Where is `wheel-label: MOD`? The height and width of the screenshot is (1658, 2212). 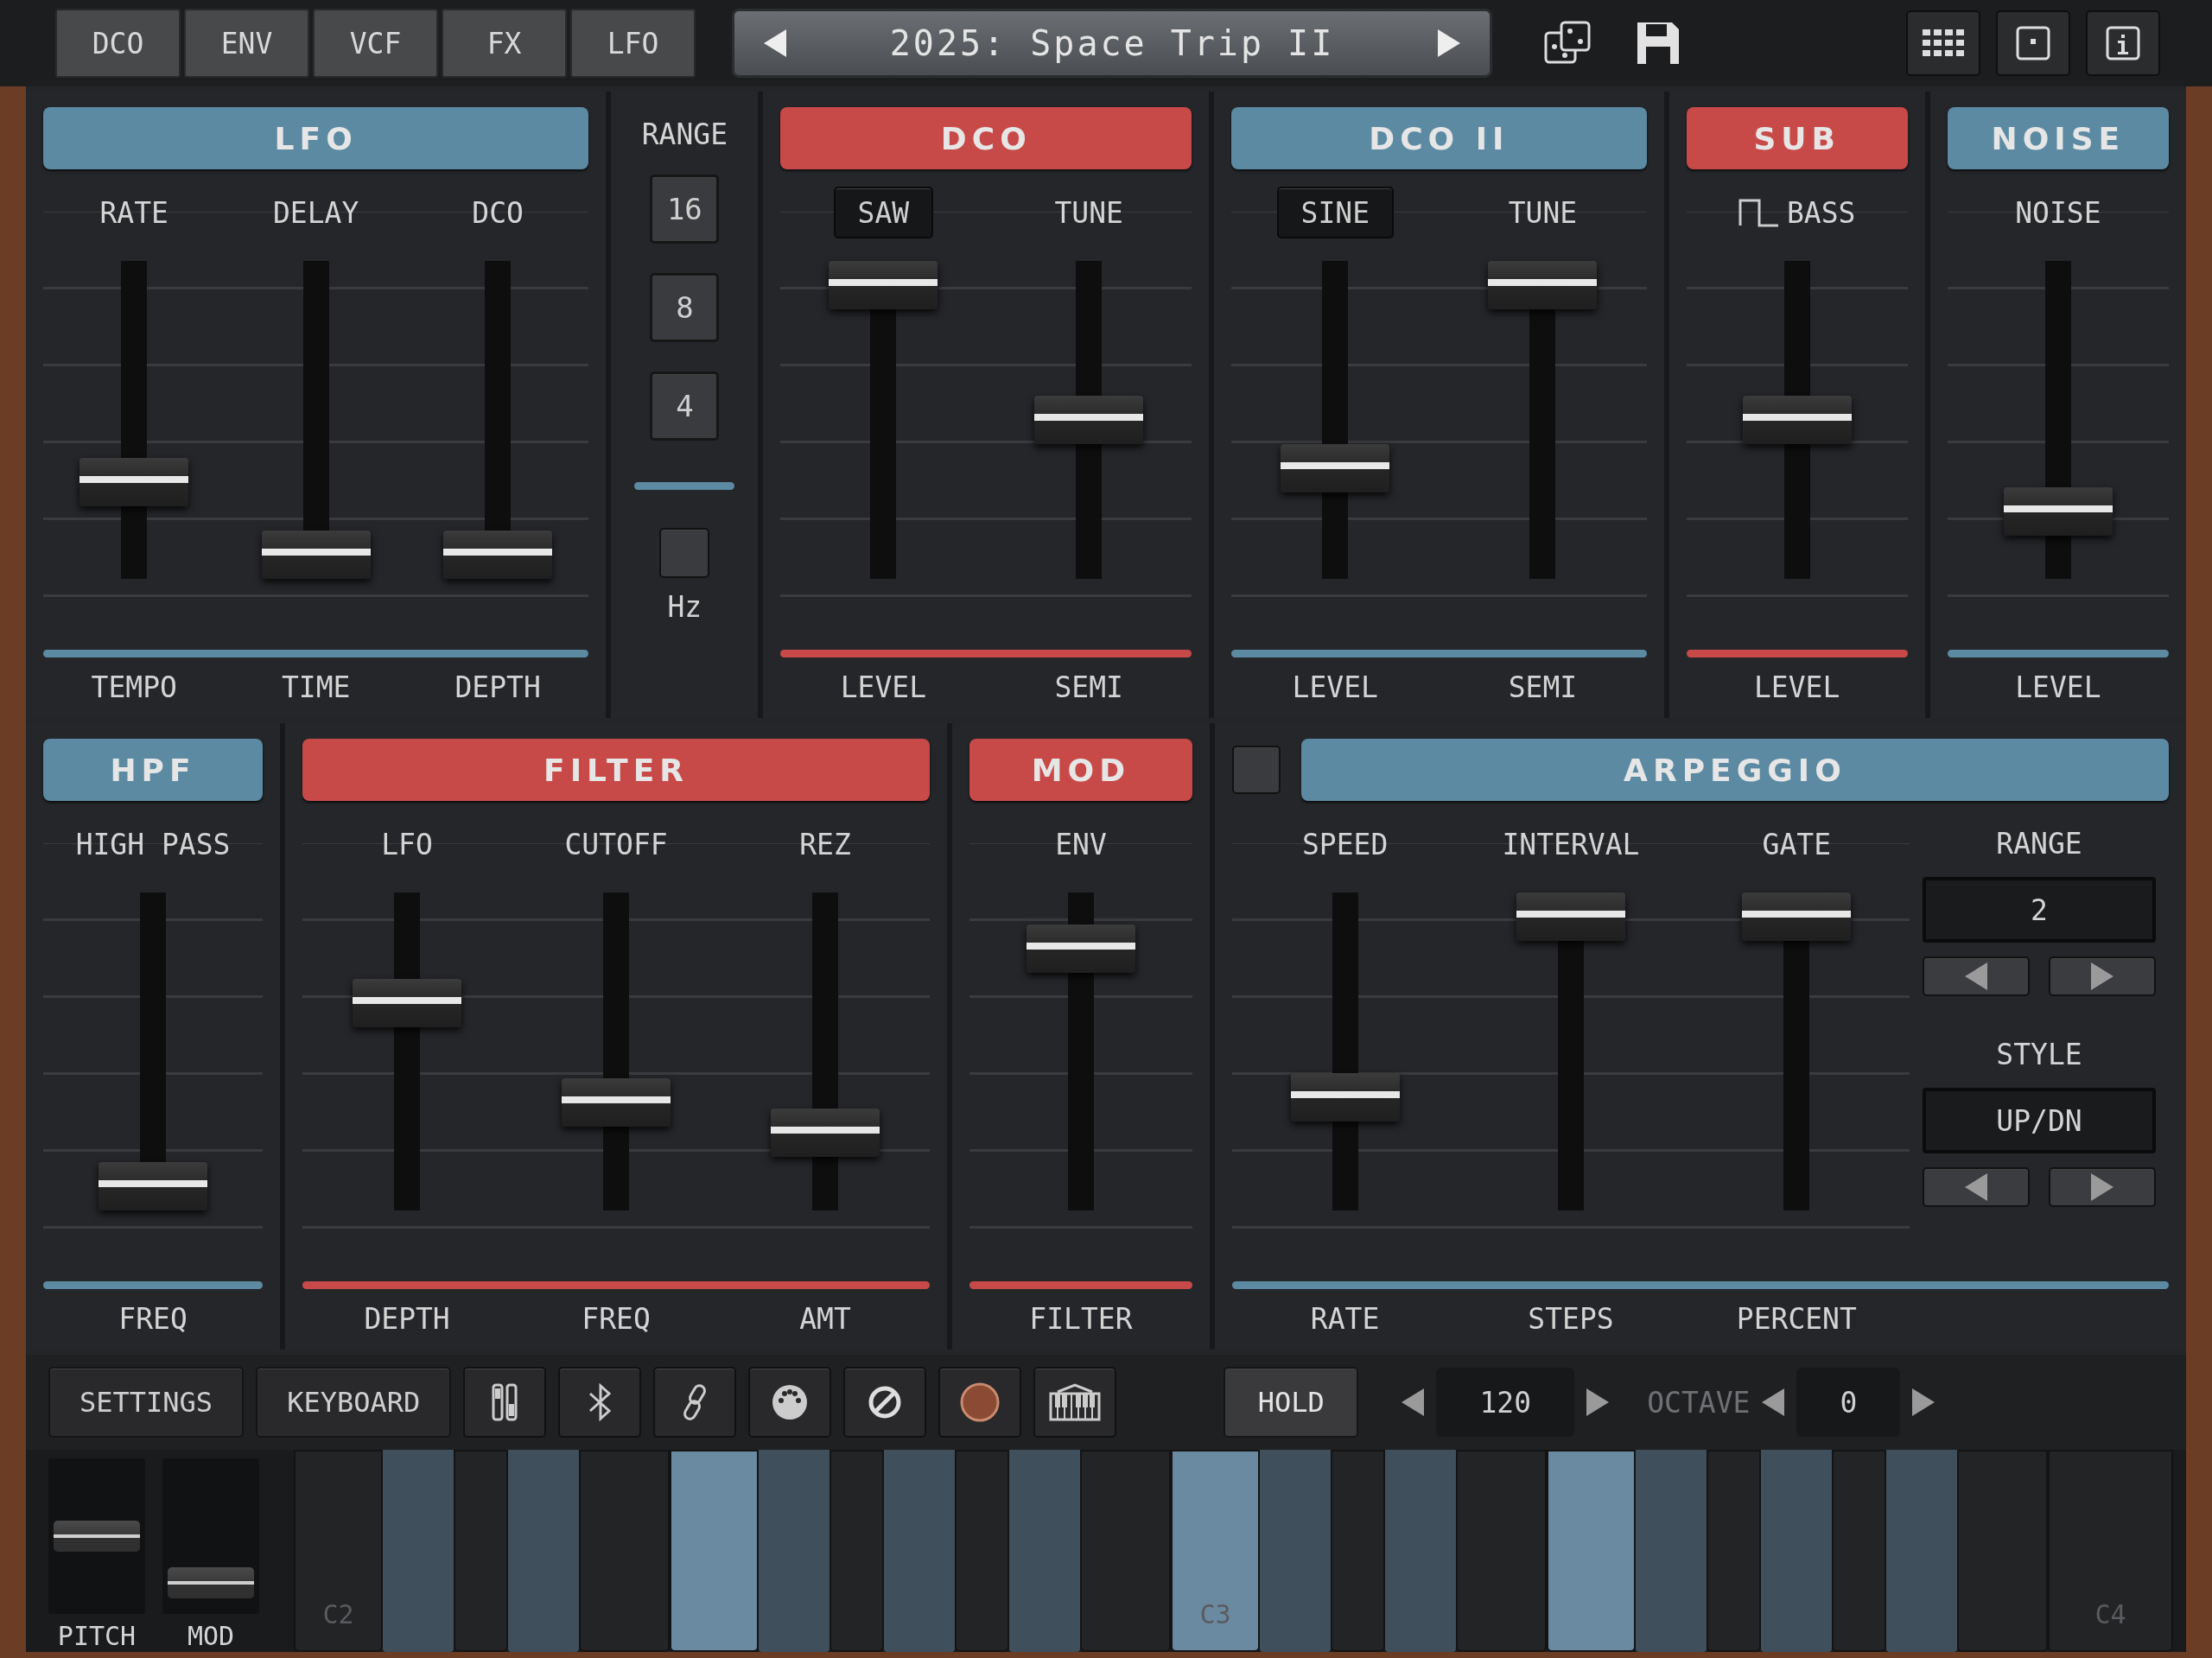 wheel-label: MOD is located at coordinates (211, 1636).